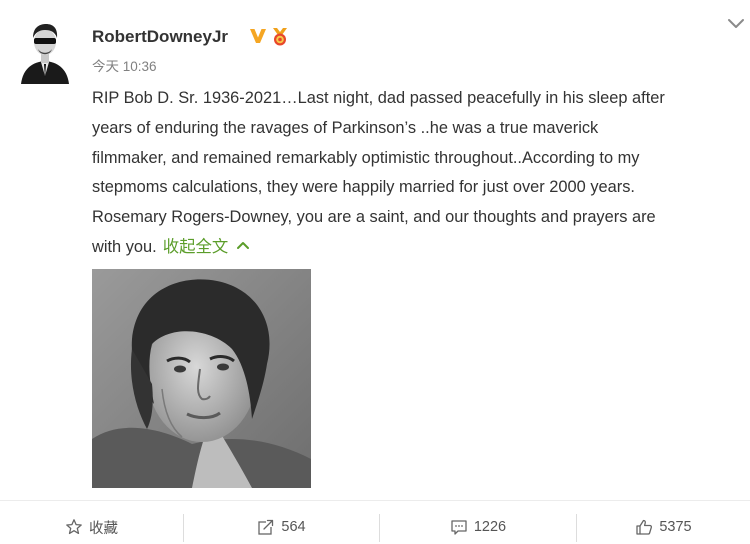 This screenshot has height=544, width=750. Describe the element at coordinates (280, 36) in the screenshot. I see `medal-icon` at that location.